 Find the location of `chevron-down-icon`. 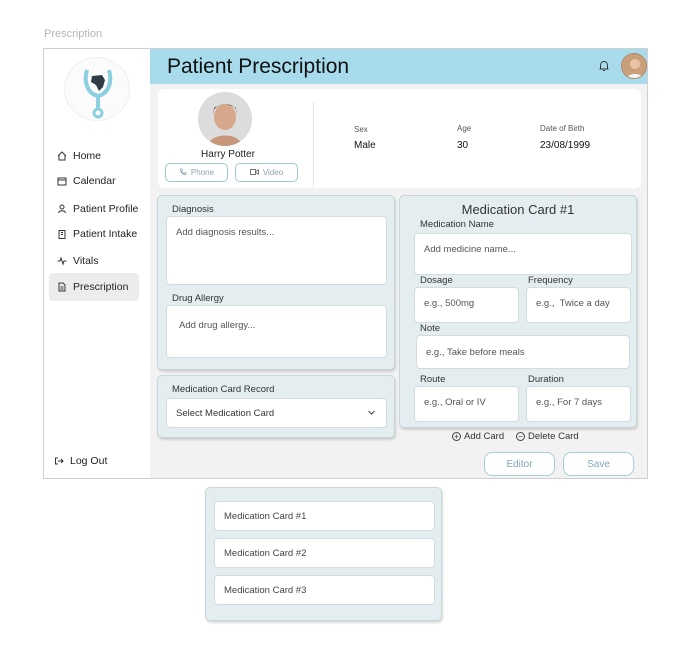

chevron-down-icon is located at coordinates (371, 414).